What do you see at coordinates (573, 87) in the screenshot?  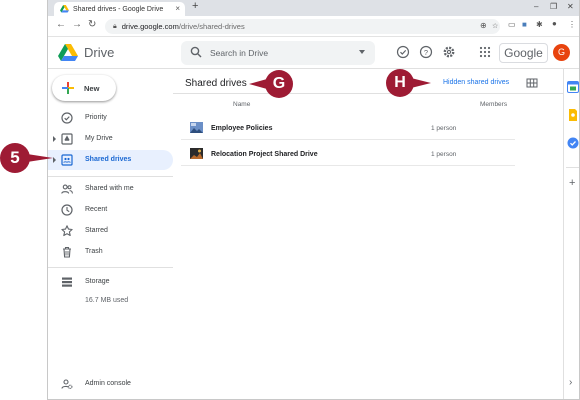 I see `calendar-icon` at bounding box center [573, 87].